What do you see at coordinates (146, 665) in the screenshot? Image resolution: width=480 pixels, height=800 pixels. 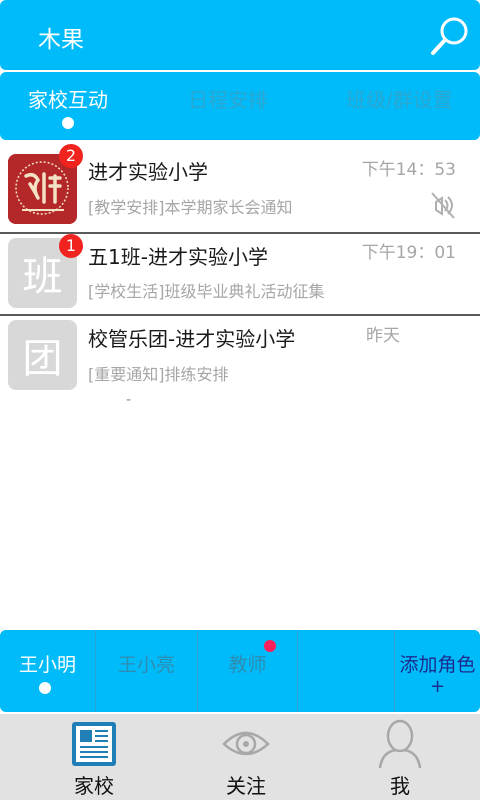 I see `role-label: 王小亮` at bounding box center [146, 665].